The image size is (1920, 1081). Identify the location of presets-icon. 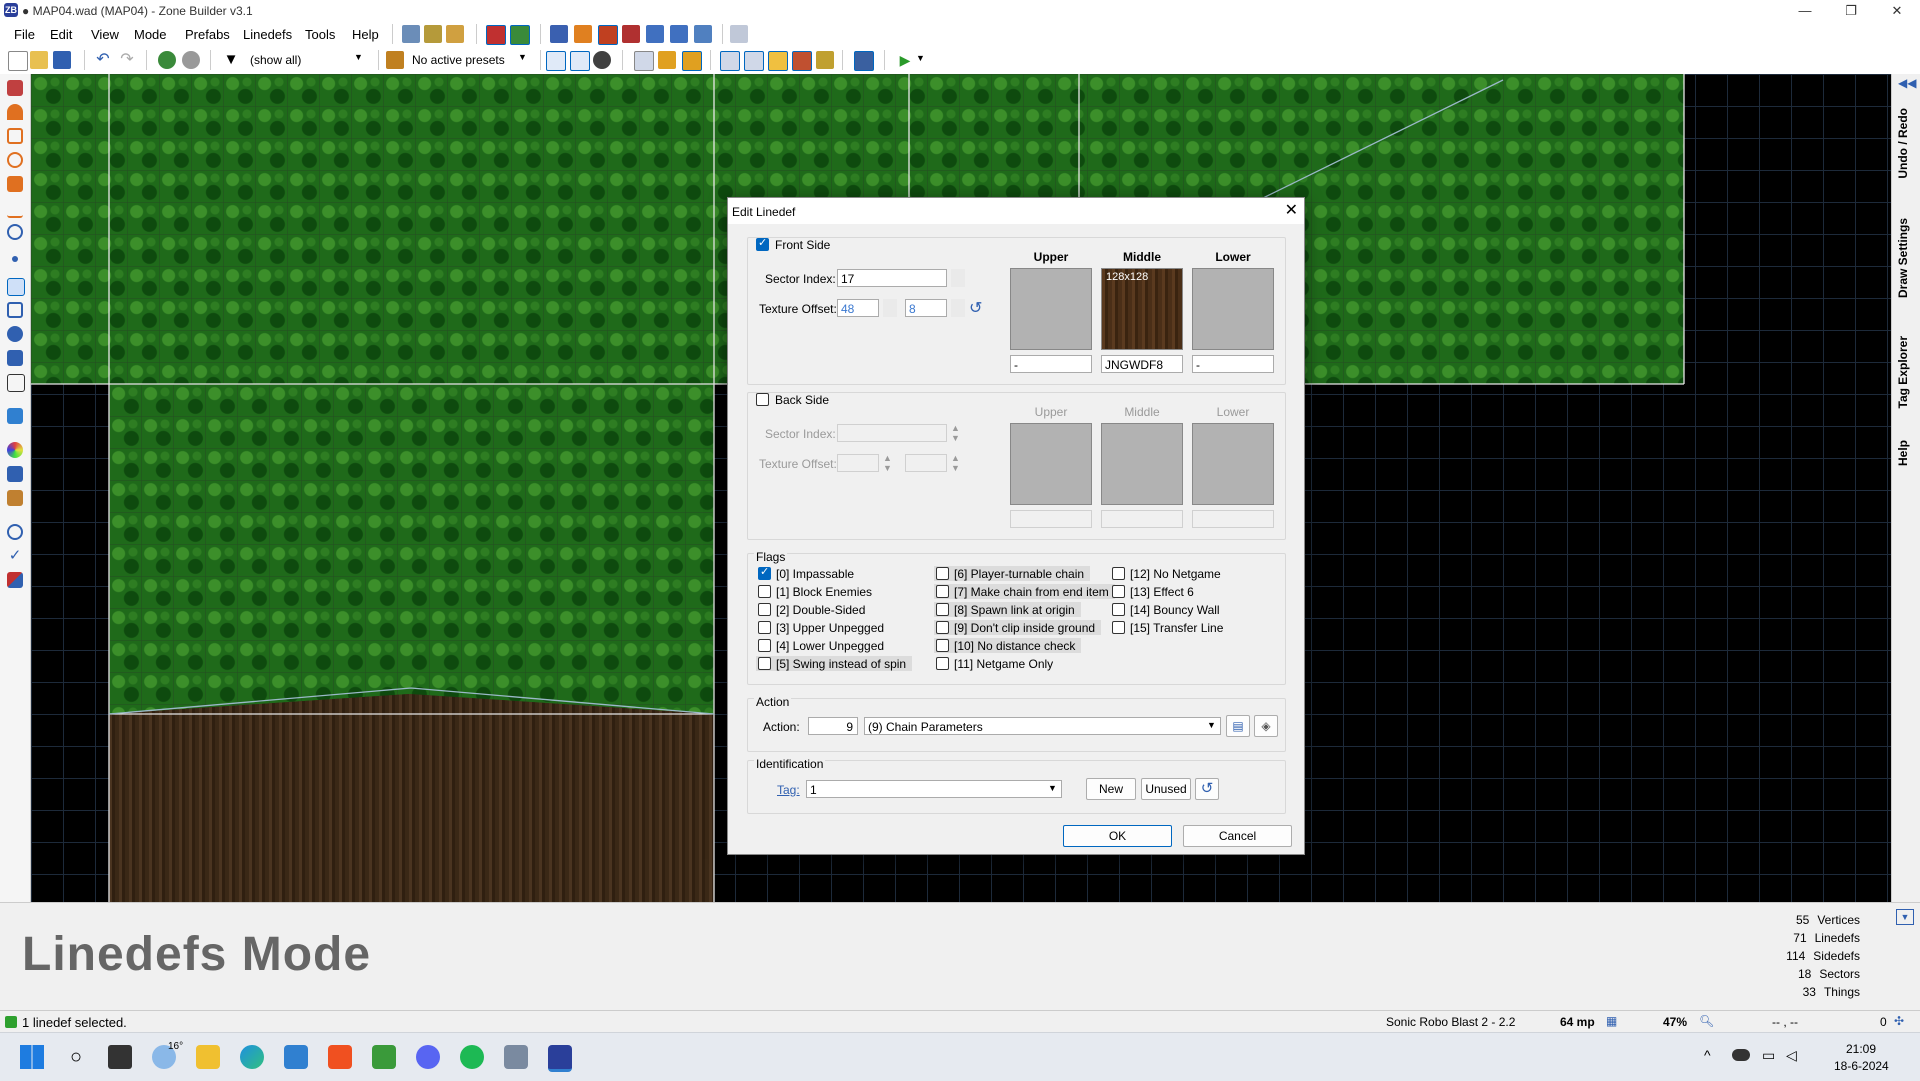
(395, 60).